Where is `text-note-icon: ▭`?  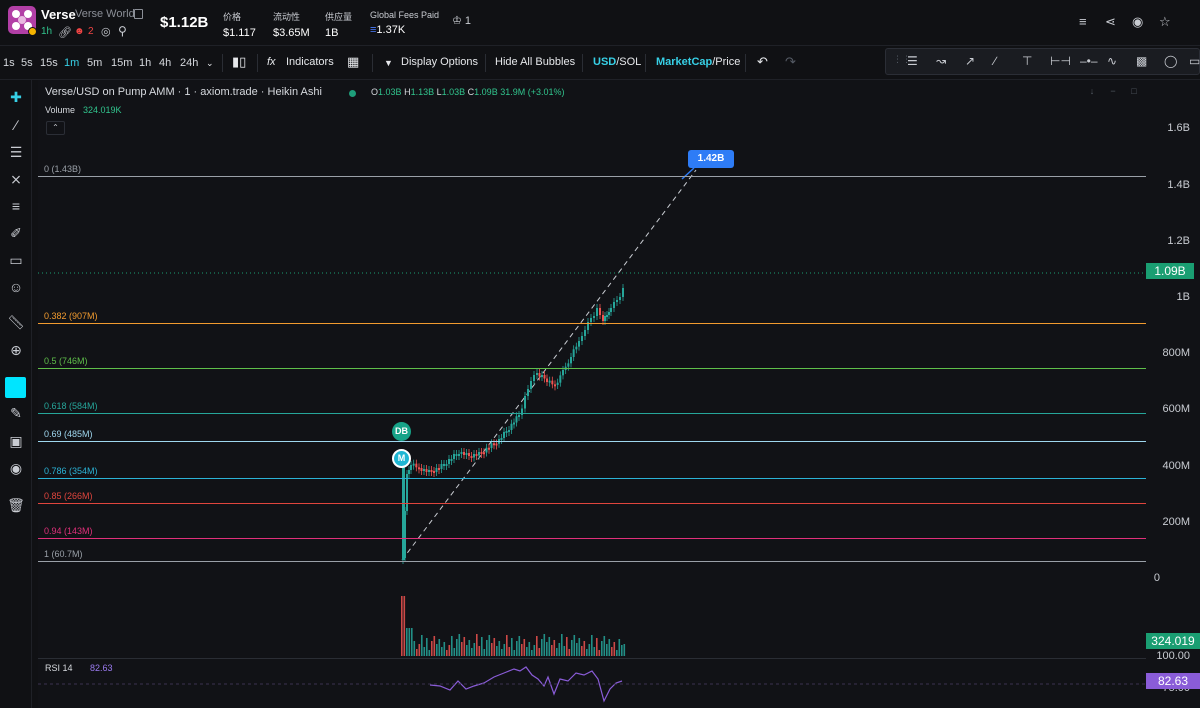 text-note-icon: ▭ is located at coordinates (16, 260).